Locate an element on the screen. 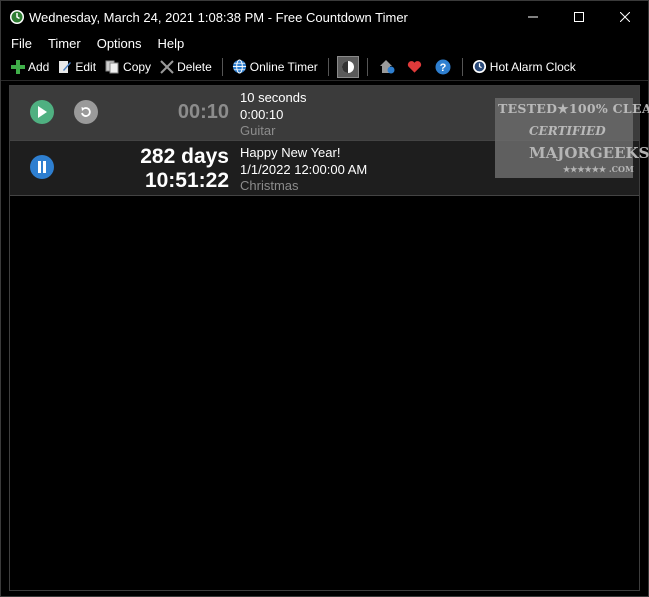 Image resolution: width=649 pixels, height=597 pixels. reset-icon is located at coordinates (86, 112).